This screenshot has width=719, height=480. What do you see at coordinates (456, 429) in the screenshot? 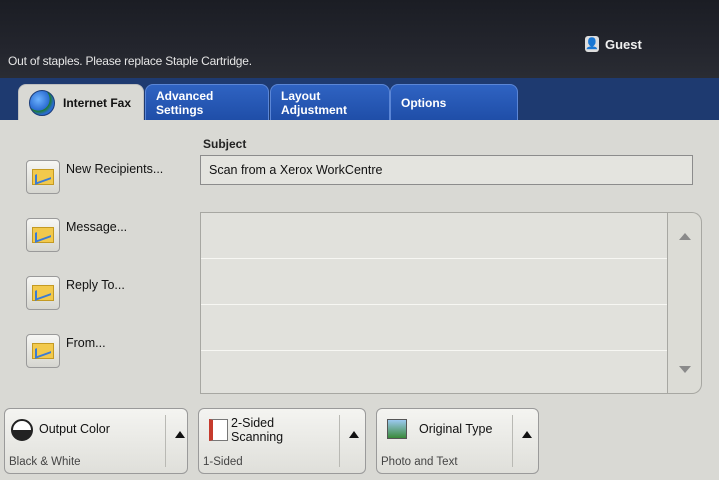
I see `original-type-title: Original Type` at bounding box center [456, 429].